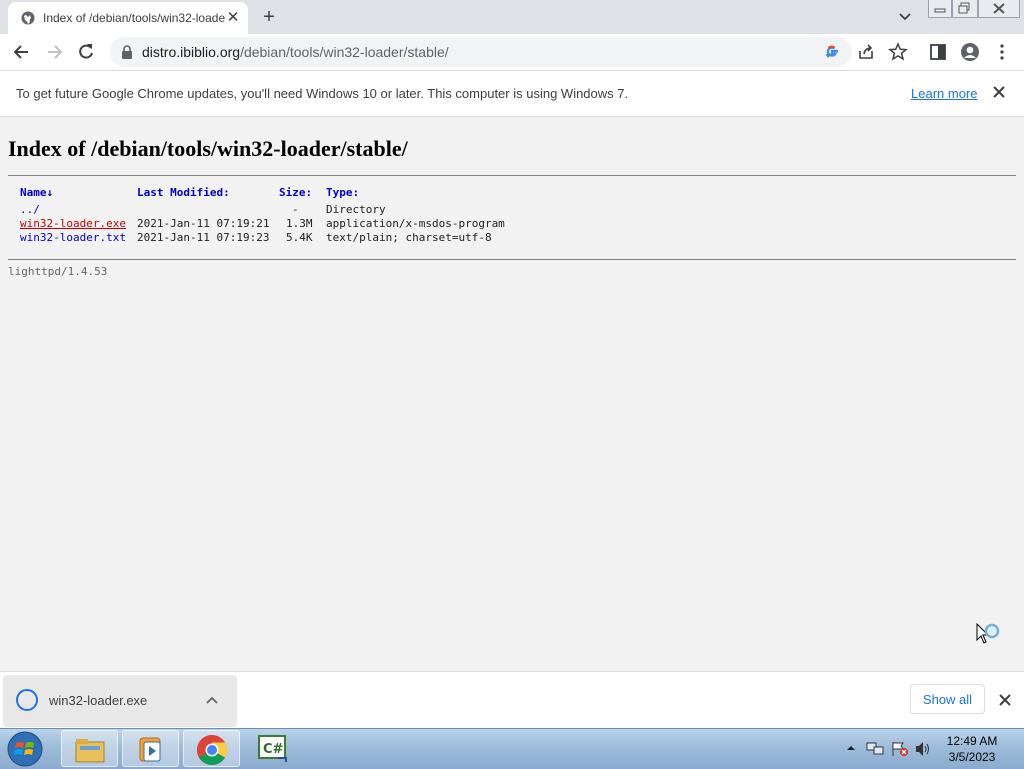 This screenshot has width=1024, height=769. Describe the element at coordinates (972, 757) in the screenshot. I see `clock-date: 3/5/2023` at that location.